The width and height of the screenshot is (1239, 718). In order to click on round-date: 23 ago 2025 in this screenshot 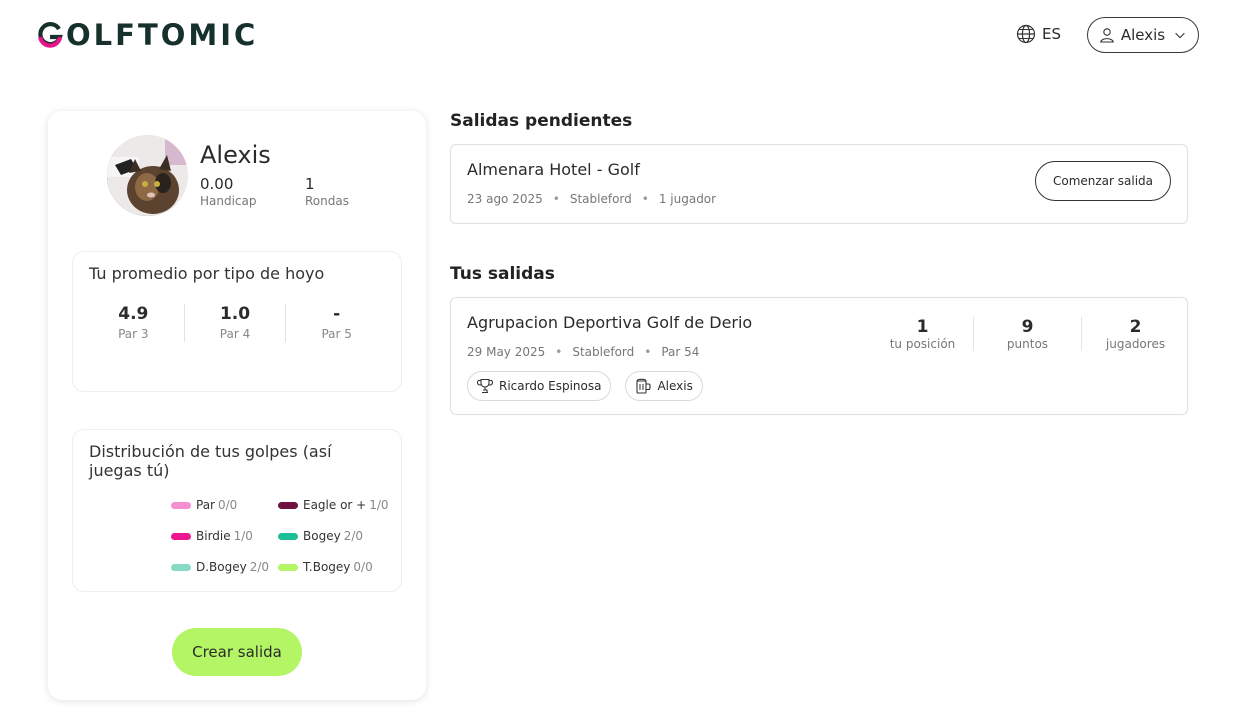, I will do `click(505, 199)`.